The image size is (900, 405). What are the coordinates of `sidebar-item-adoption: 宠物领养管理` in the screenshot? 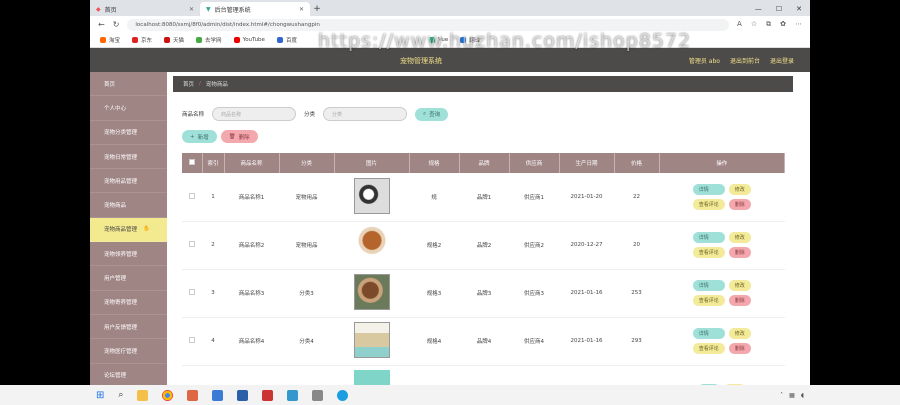 It's located at (128, 254).